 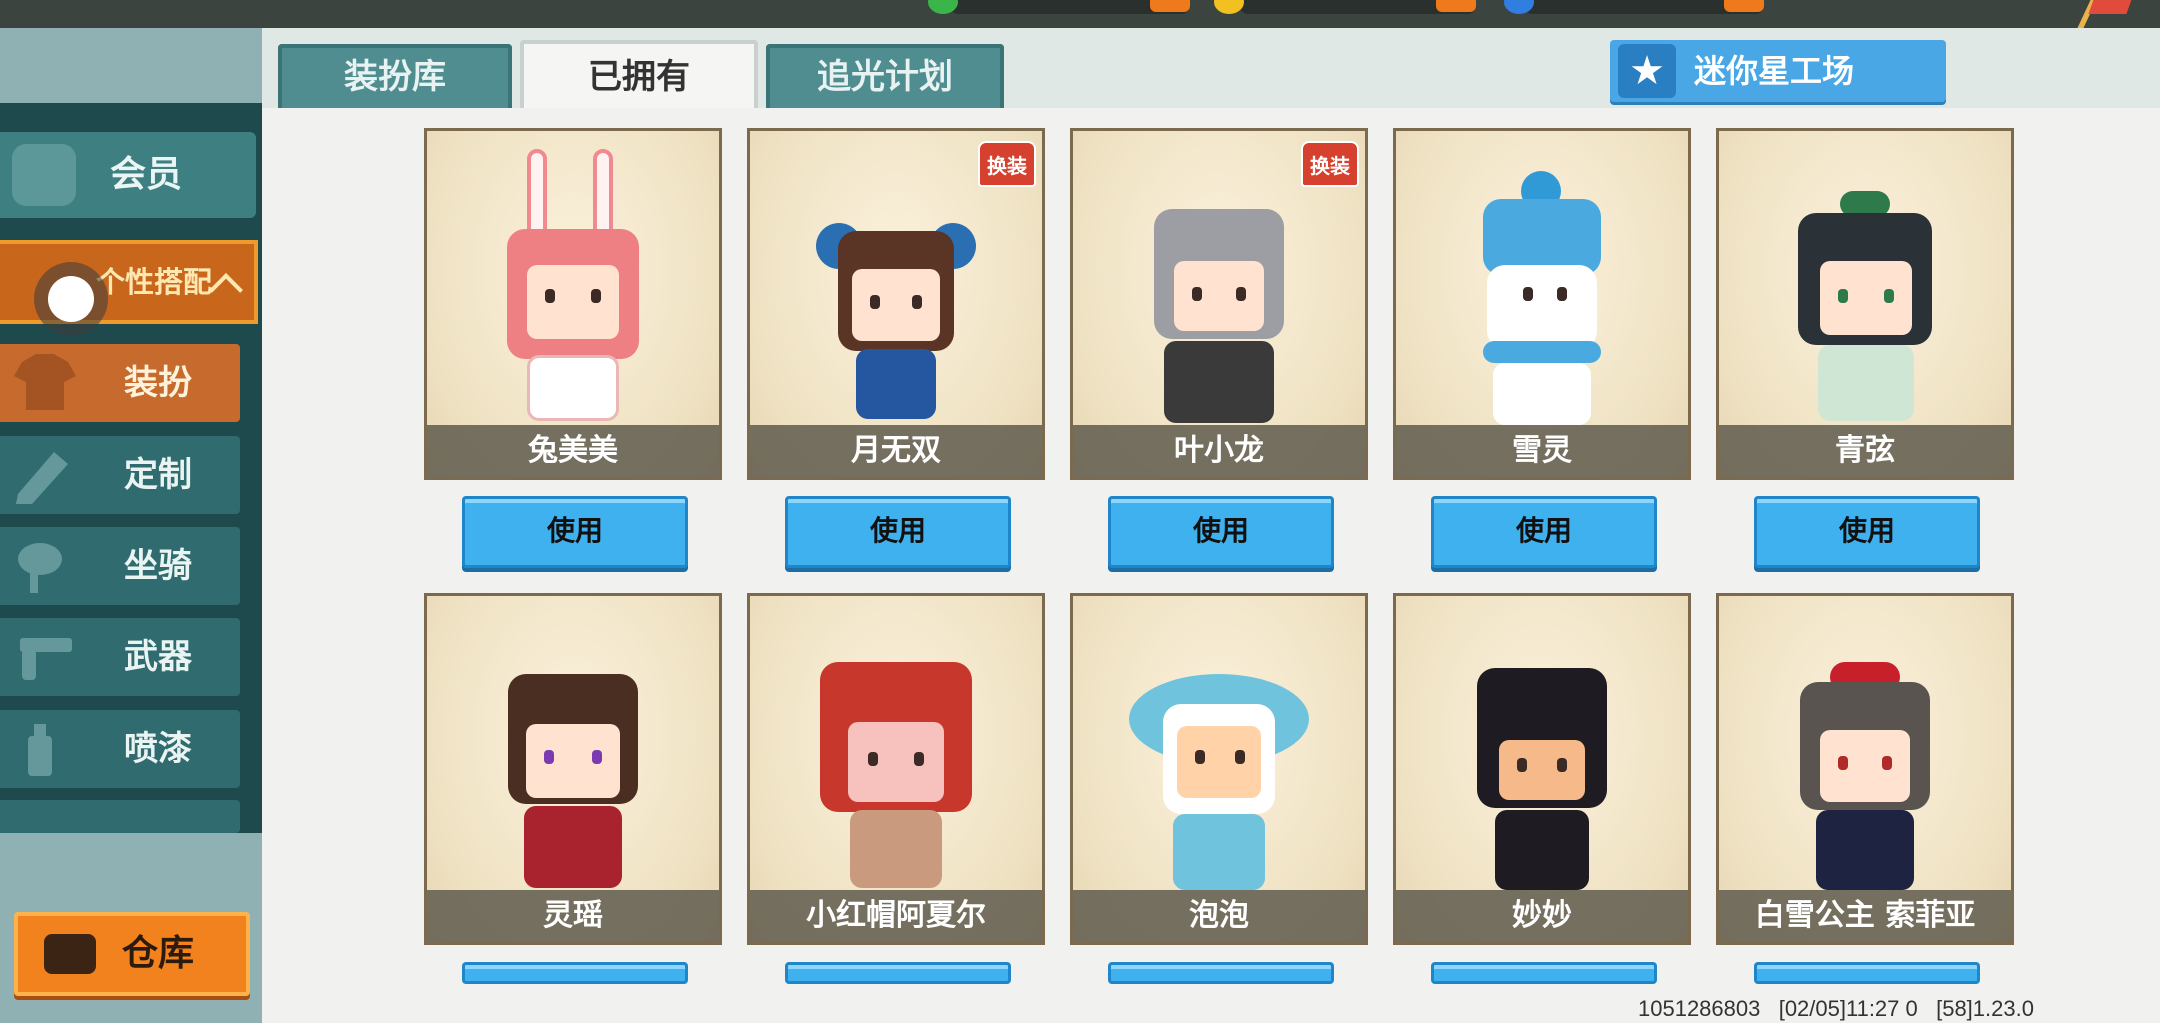 What do you see at coordinates (1219, 916) in the screenshot?
I see `outfit-name: 泡泡` at bounding box center [1219, 916].